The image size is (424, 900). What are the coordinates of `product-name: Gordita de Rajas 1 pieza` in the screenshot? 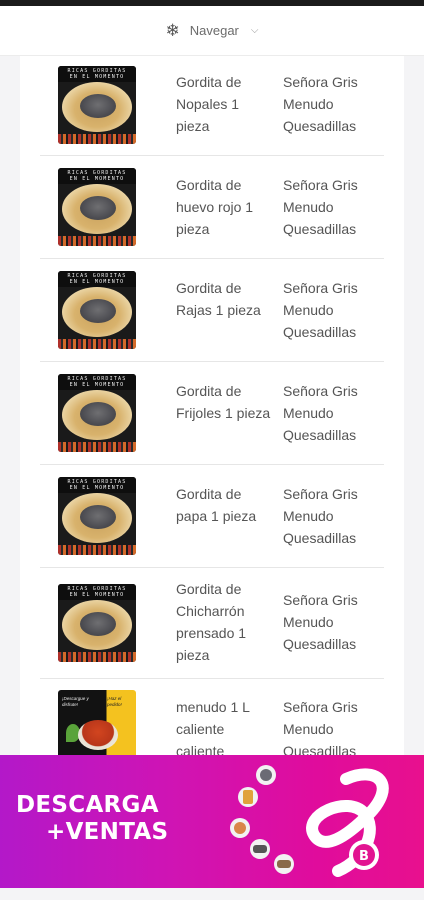 It's located at (224, 299).